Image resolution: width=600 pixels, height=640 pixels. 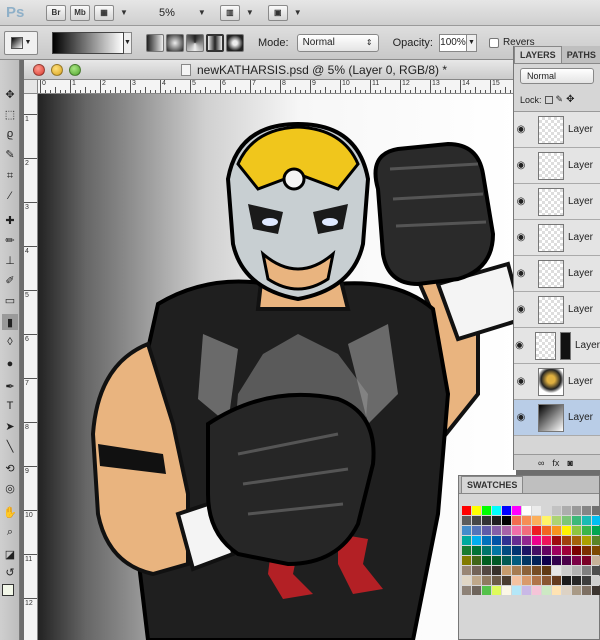 What do you see at coordinates (569, 463) in the screenshot?
I see `add-mask-icon: ◙` at bounding box center [569, 463].